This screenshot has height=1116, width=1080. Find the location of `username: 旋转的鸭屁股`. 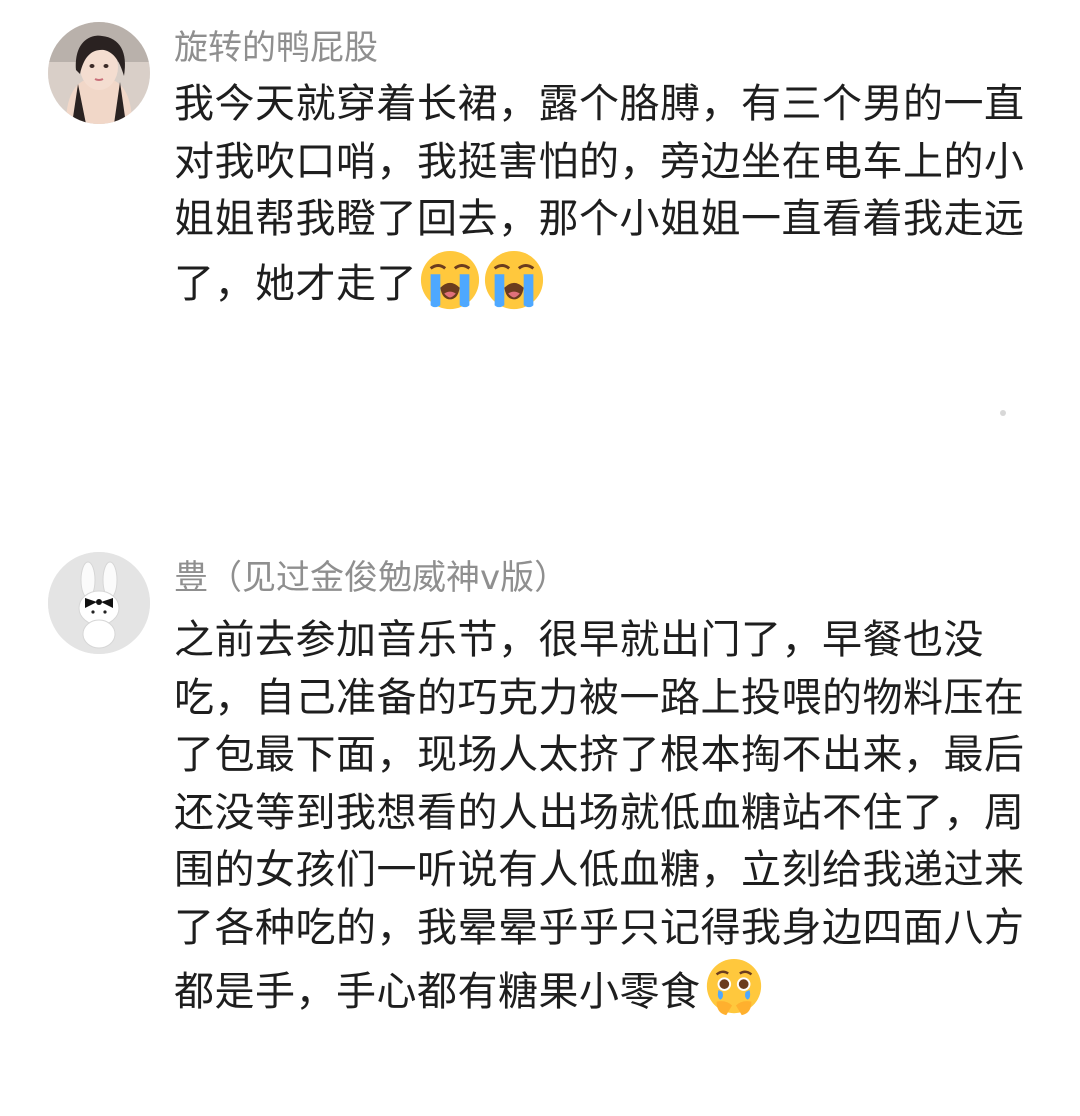

username: 旋转的鸭屁股 is located at coordinates (276, 48).